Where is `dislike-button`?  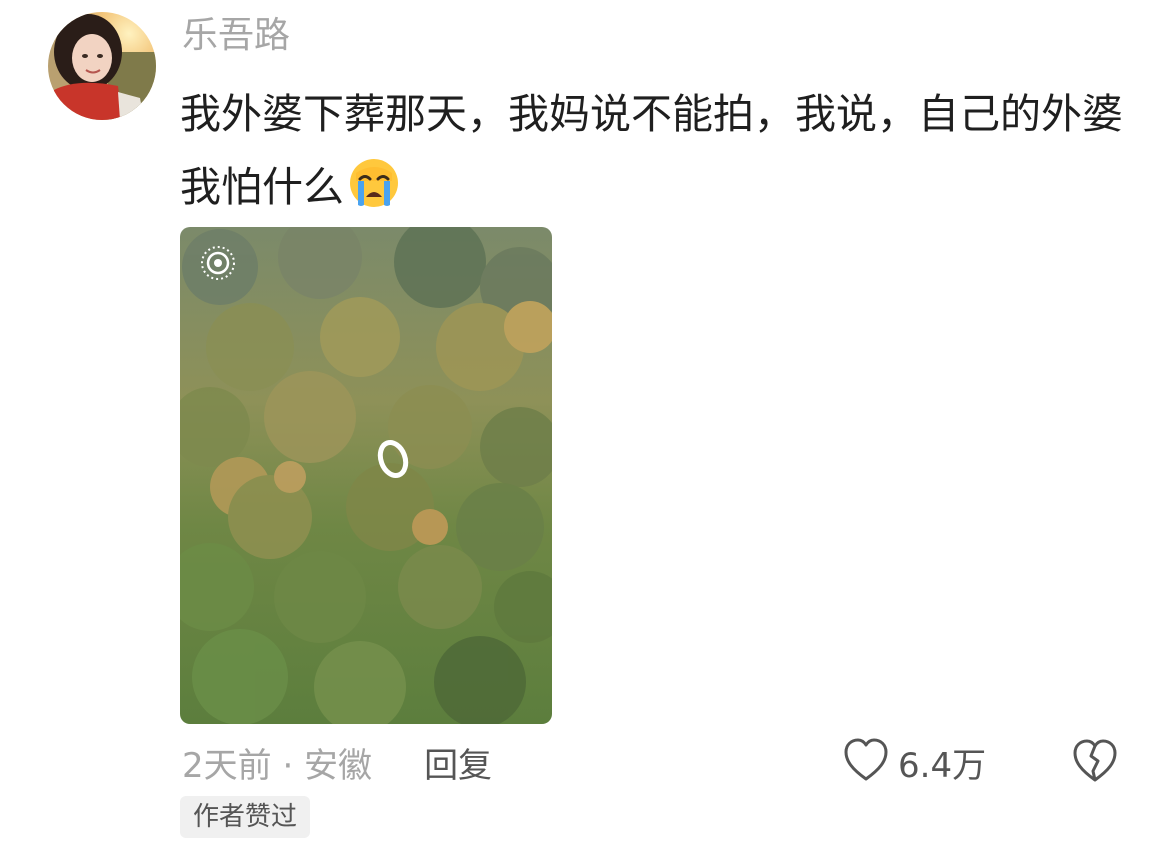
dislike-button is located at coordinates (1095, 762).